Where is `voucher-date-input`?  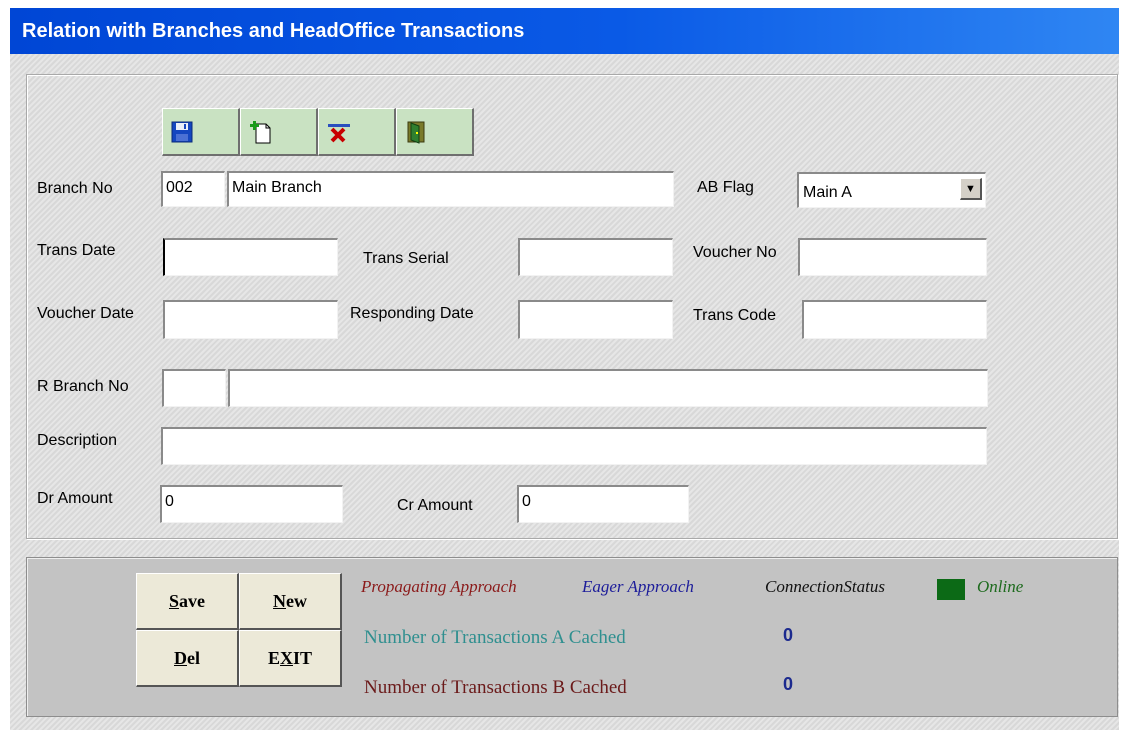
voucher-date-input is located at coordinates (250, 319).